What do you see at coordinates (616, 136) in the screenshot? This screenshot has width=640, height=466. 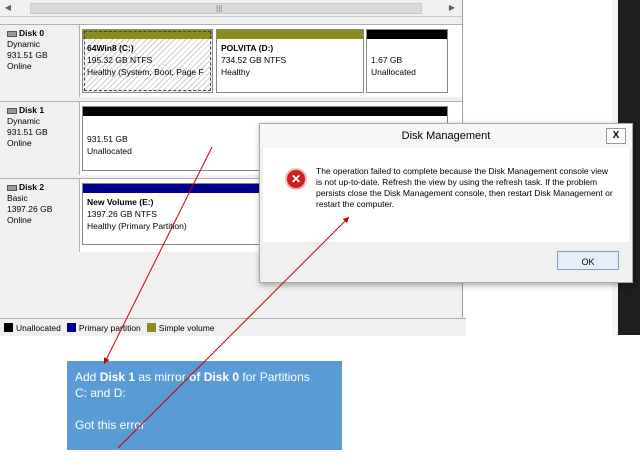 I see `close-icon: X` at bounding box center [616, 136].